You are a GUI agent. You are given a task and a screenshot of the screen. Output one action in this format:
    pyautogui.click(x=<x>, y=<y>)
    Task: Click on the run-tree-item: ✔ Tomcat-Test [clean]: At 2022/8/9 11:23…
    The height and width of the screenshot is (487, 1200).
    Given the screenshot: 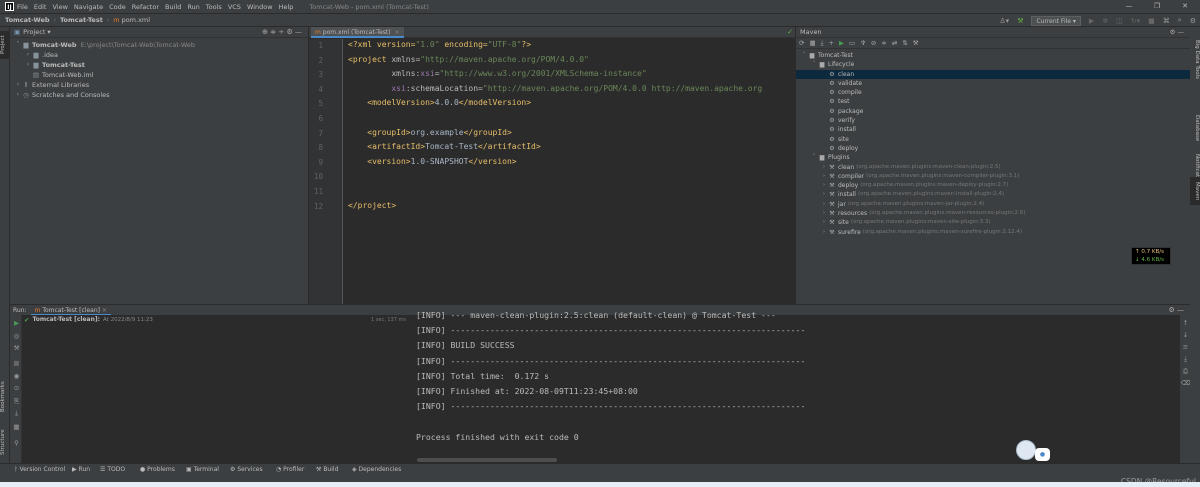 What is the action you would take?
    pyautogui.click(x=216, y=320)
    